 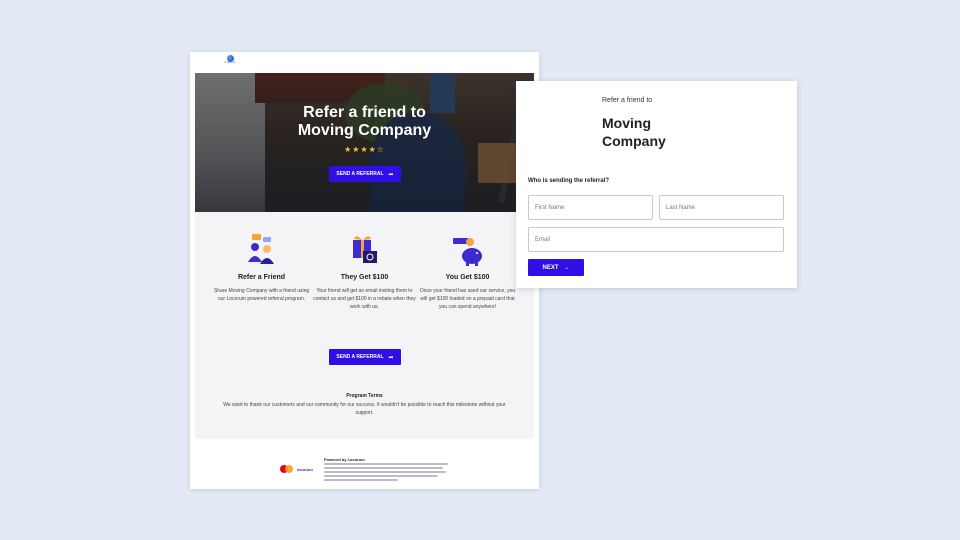 I want to click on people-chat-icon, so click(x=262, y=250).